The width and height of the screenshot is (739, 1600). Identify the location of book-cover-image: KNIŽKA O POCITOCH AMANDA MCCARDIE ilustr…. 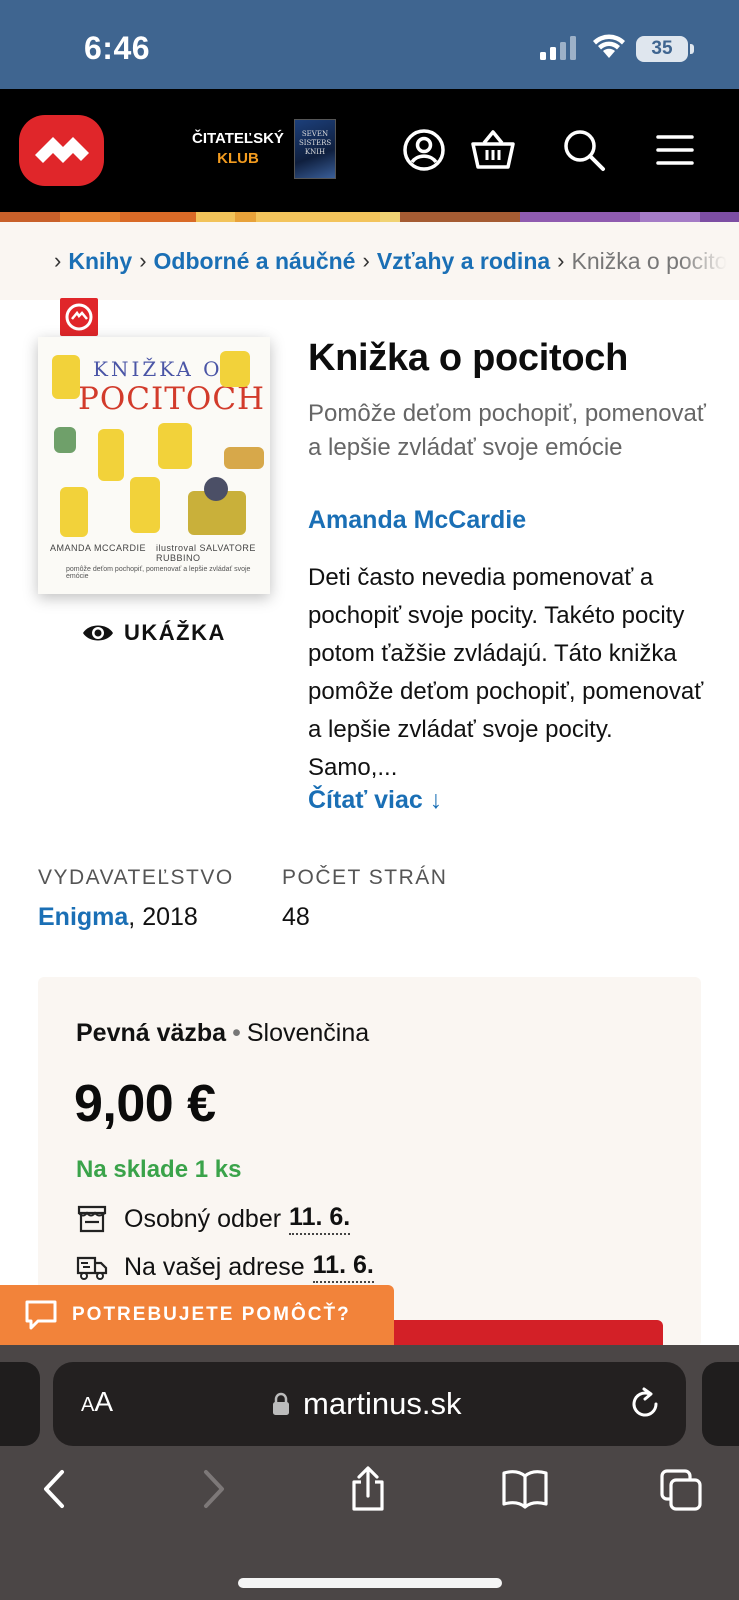
(154, 465).